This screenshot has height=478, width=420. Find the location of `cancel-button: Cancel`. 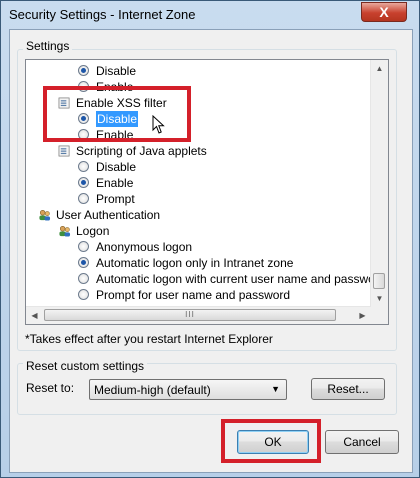

cancel-button: Cancel is located at coordinates (362, 442).